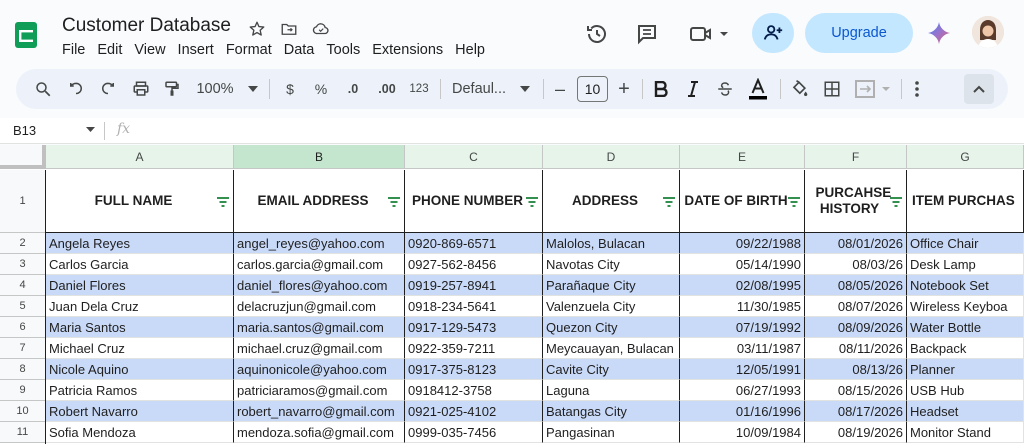 This screenshot has height=444, width=1024. I want to click on table-cell: Notebook Set, so click(965, 285).